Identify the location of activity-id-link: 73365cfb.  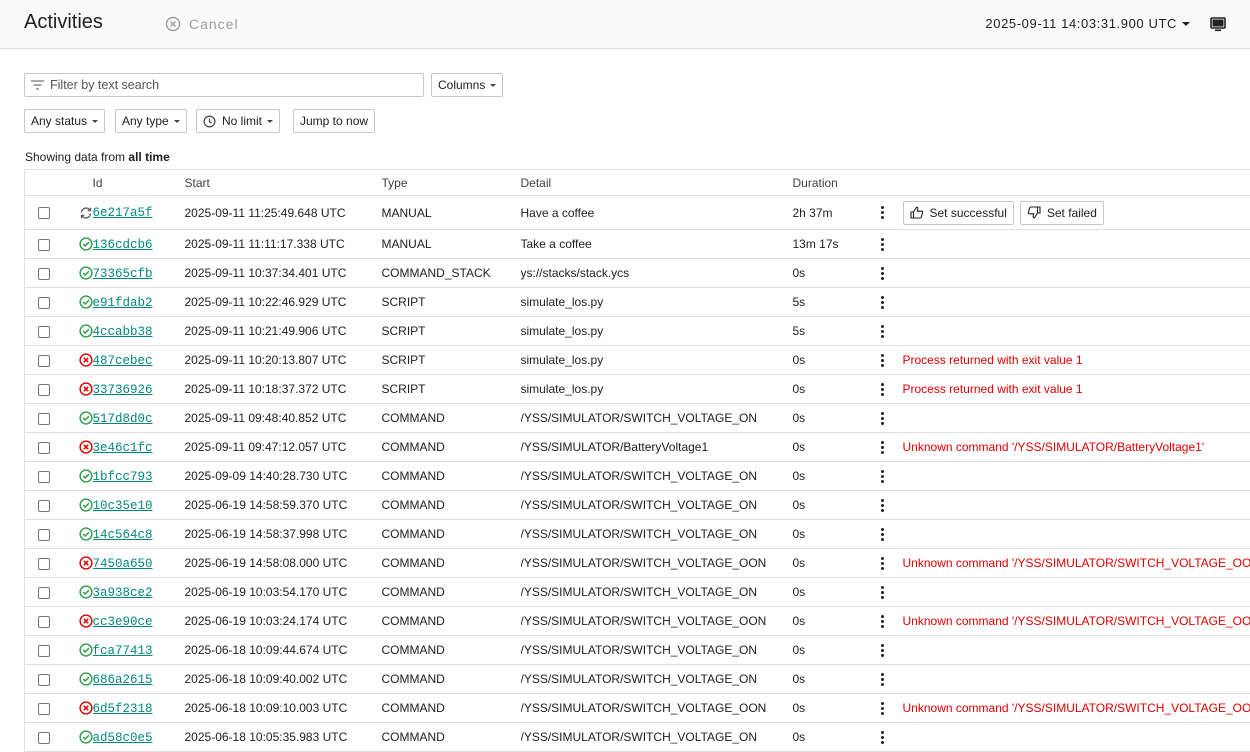
(123, 274).